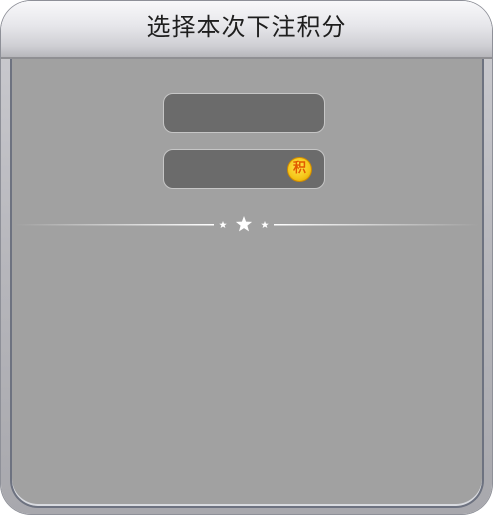 The width and height of the screenshot is (494, 516). What do you see at coordinates (114, 225) in the screenshot?
I see `divider-line-left` at bounding box center [114, 225].